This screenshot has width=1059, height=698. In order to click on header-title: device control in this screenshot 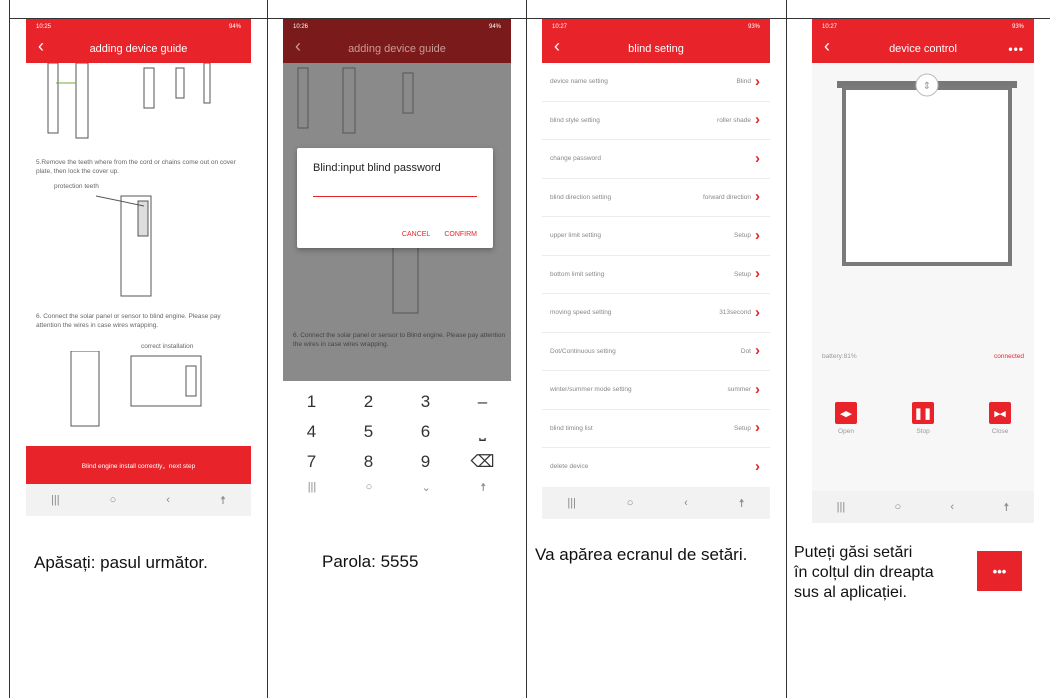, I will do `click(923, 48)`.